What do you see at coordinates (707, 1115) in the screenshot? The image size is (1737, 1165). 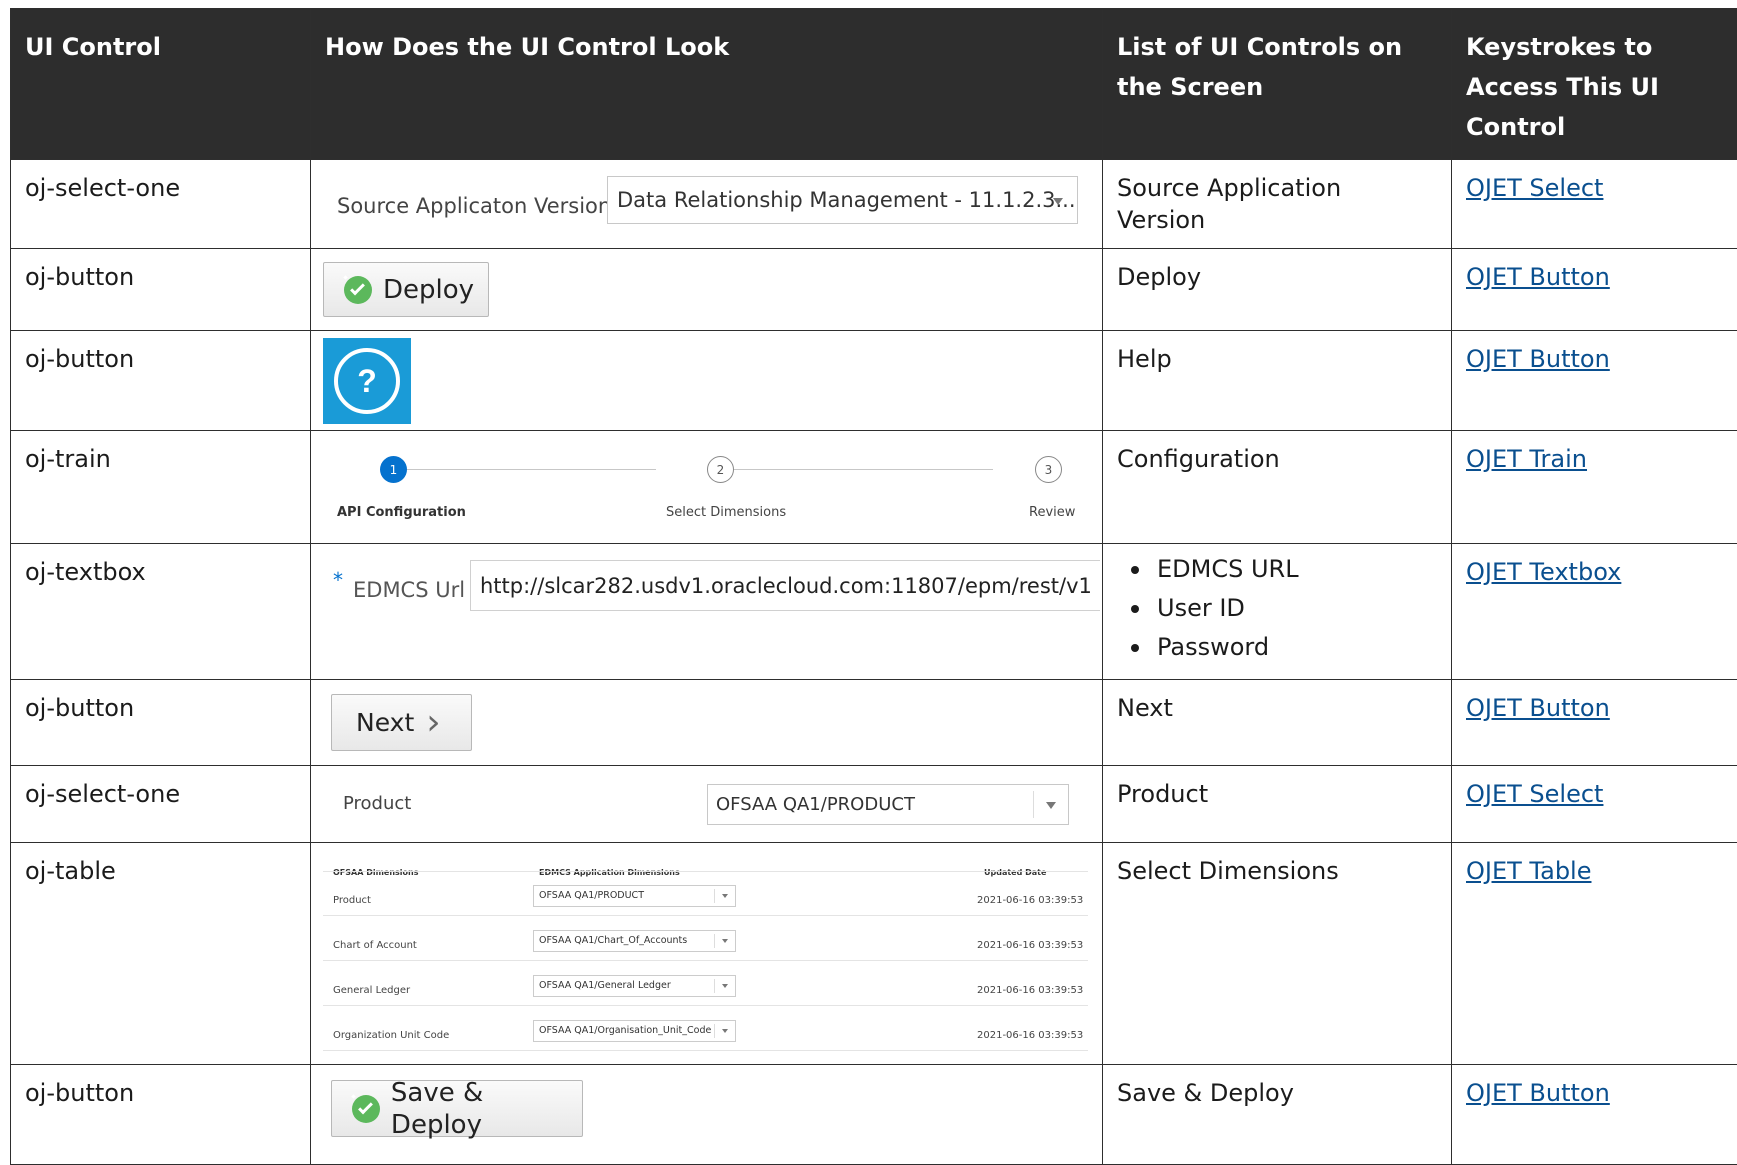 I see `preview-cell: Save & Deploy` at bounding box center [707, 1115].